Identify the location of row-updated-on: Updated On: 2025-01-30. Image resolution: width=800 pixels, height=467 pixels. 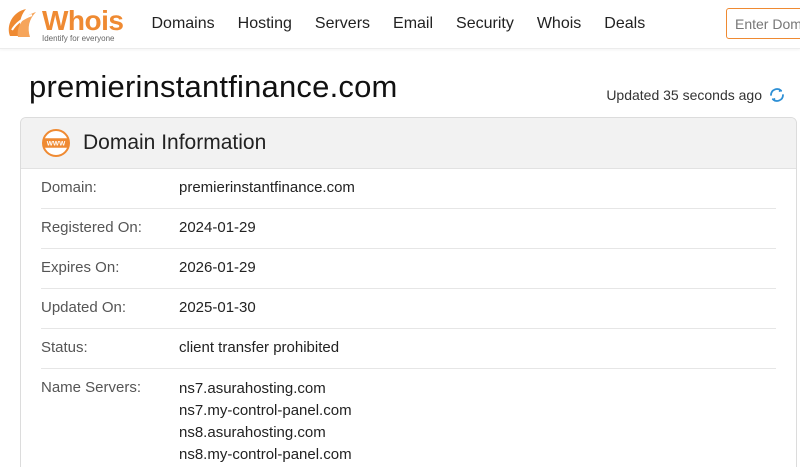
(408, 309).